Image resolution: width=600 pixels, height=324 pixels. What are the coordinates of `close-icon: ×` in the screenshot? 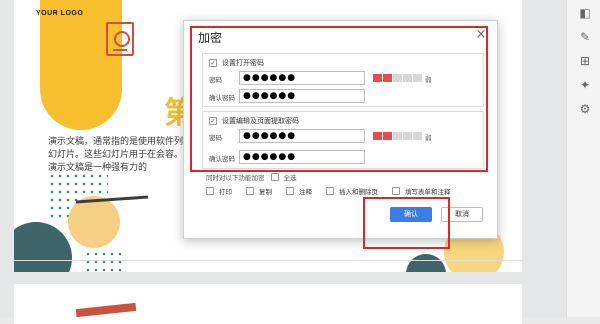 It's located at (481, 35).